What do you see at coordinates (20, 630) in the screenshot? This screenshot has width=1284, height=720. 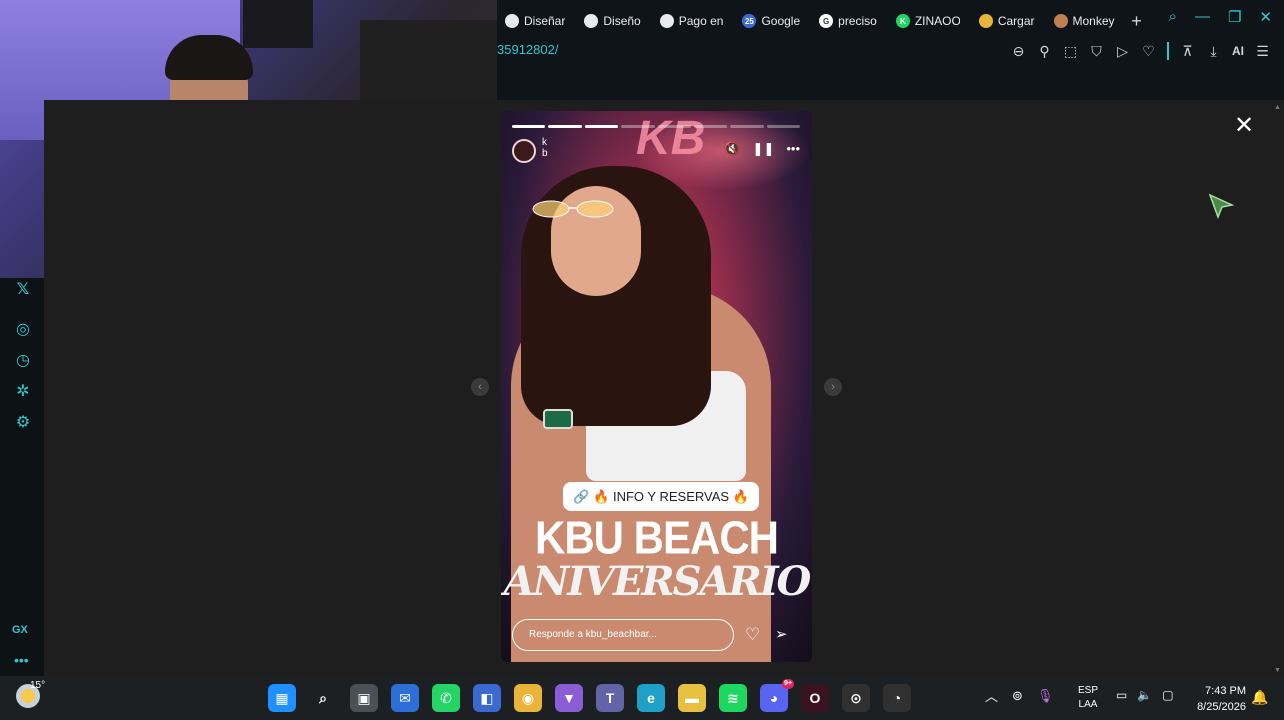 I see `gx-icon: GX` at bounding box center [20, 630].